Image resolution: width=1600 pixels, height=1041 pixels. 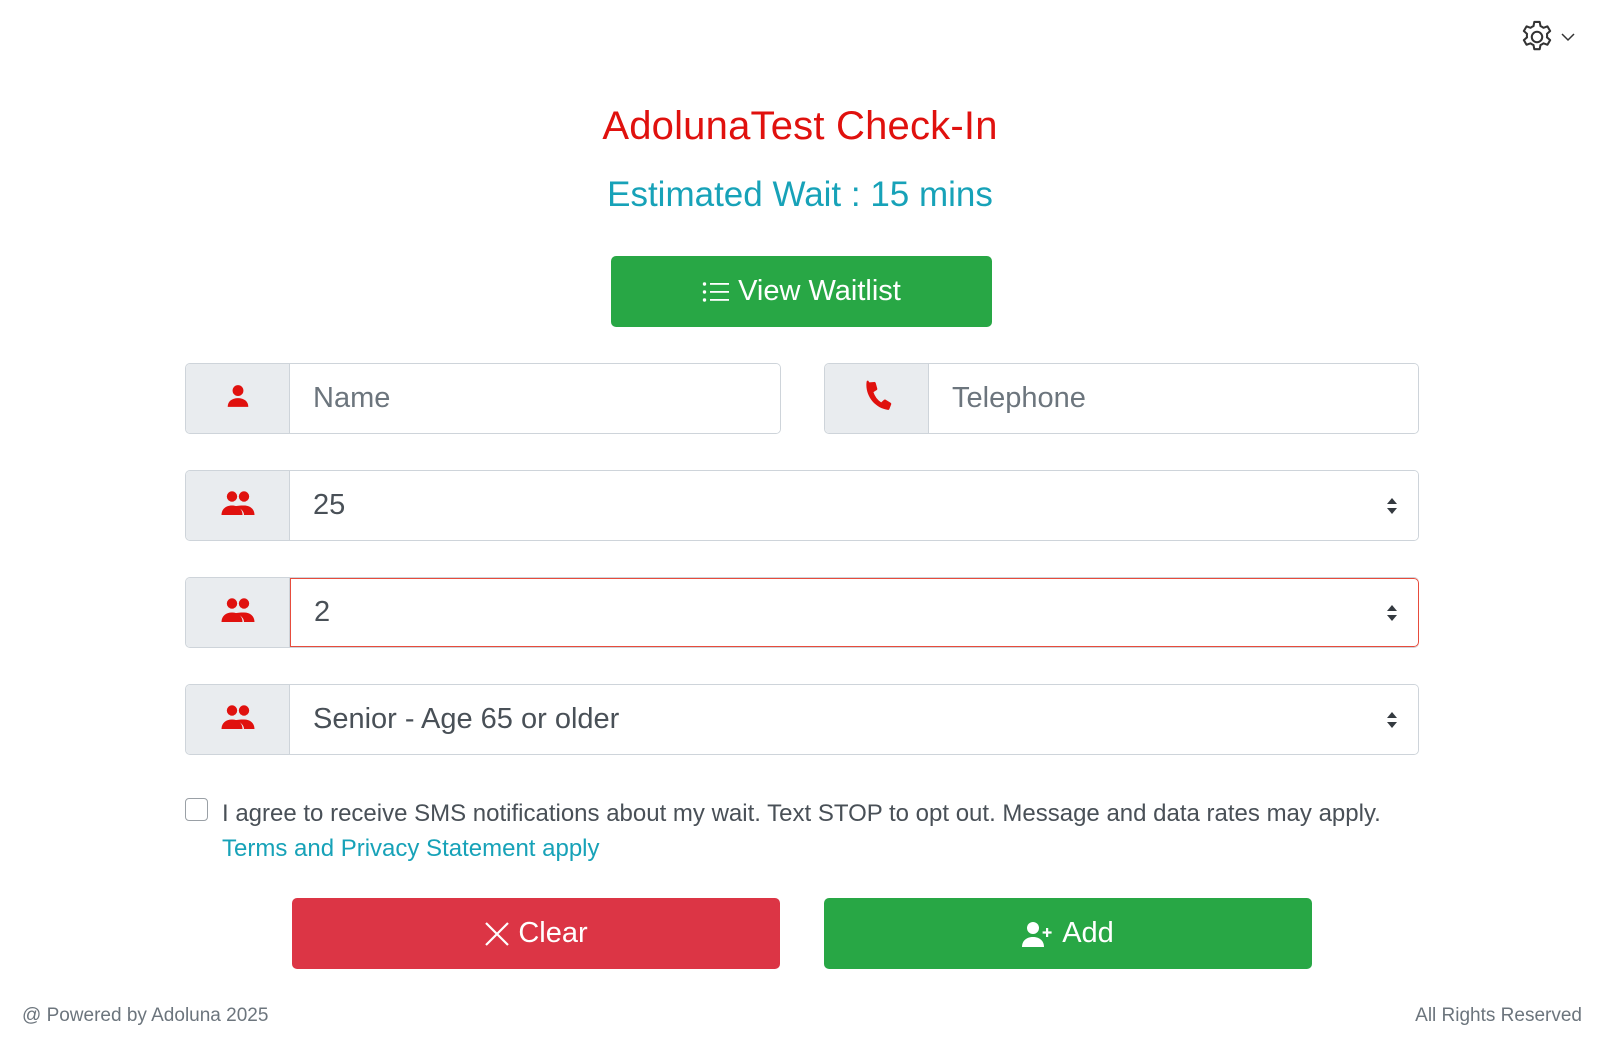 I want to click on select-3-value: Senior - Age 65 or older, so click(x=466, y=719).